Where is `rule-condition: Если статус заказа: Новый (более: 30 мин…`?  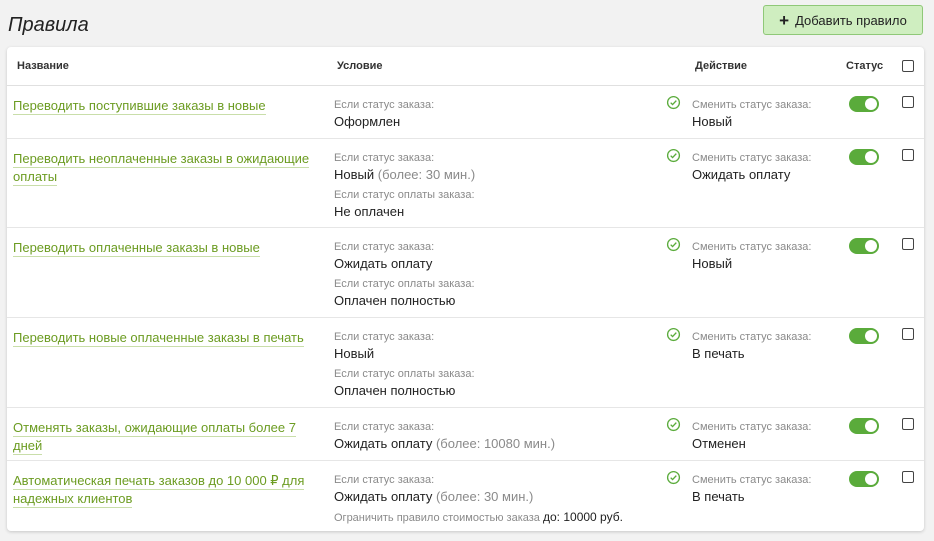
rule-condition: Если статус заказа: Новый (более: 30 мин… is located at coordinates (499, 187).